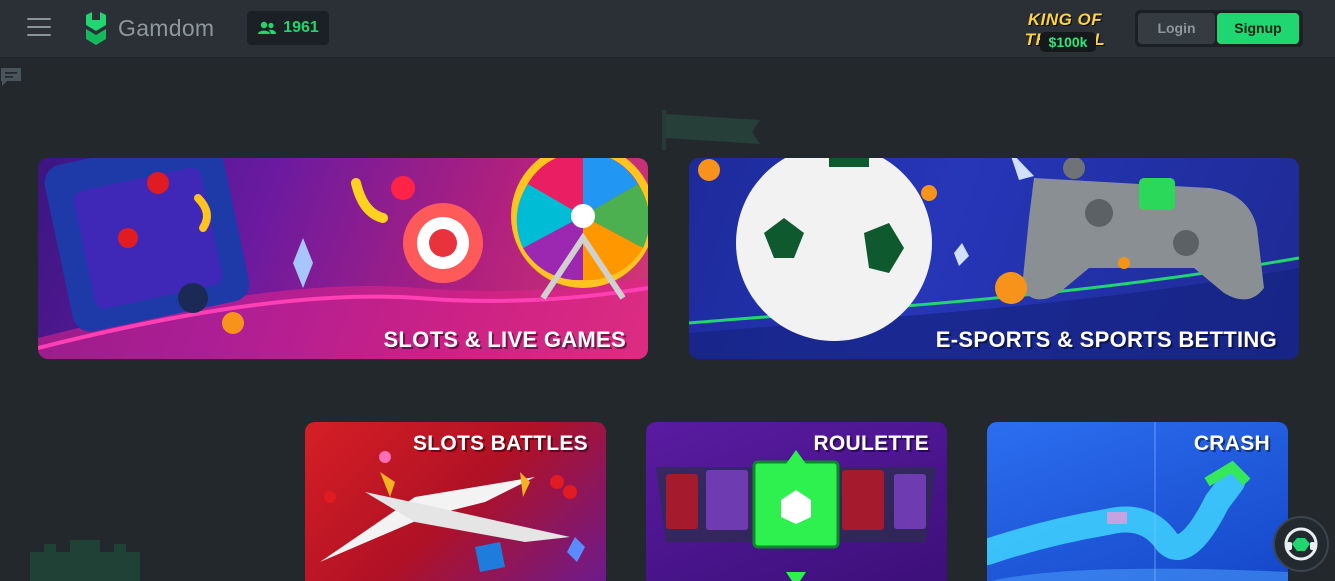 This screenshot has height=581, width=1335. Describe the element at coordinates (1137, 501) in the screenshot. I see `crash-card: CRASH` at that location.